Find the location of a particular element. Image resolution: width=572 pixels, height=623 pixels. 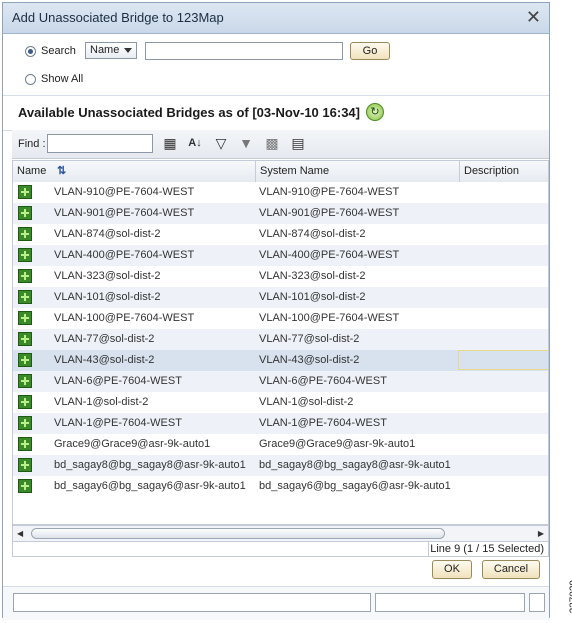

cell-name: VLAN-323@sol-dist-2 is located at coordinates (107, 276).